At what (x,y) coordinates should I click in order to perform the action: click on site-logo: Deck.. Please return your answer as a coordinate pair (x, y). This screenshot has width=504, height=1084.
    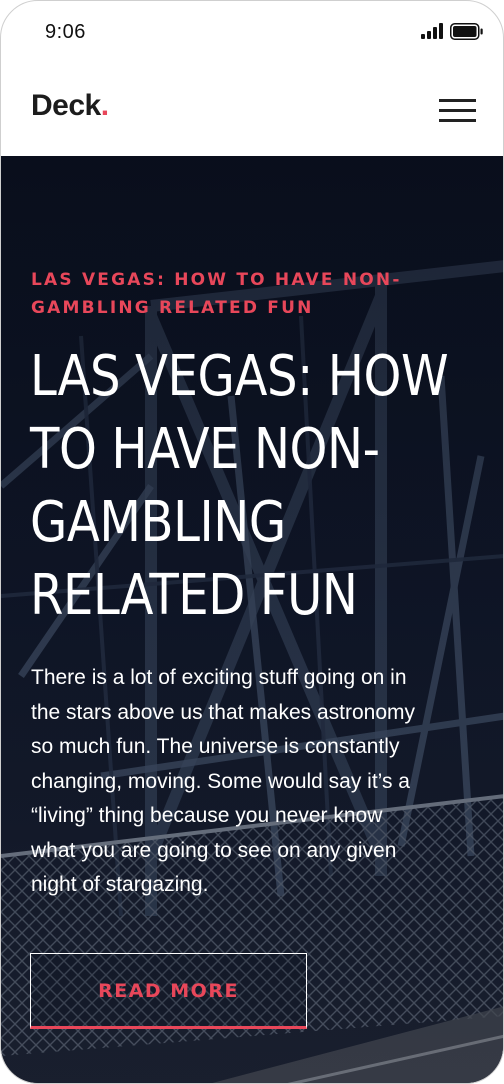
    Looking at the image, I should click on (70, 106).